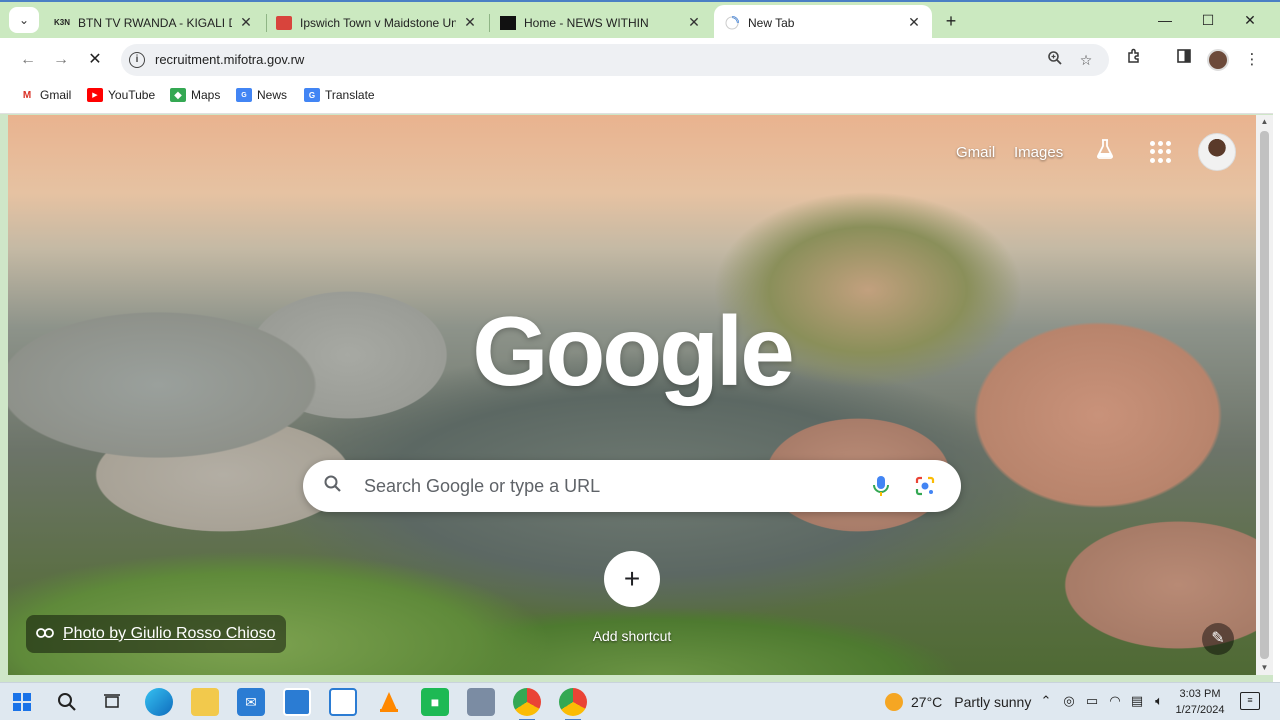 This screenshot has width=1280, height=720. What do you see at coordinates (1038, 152) in the screenshot?
I see `images-link: Images` at bounding box center [1038, 152].